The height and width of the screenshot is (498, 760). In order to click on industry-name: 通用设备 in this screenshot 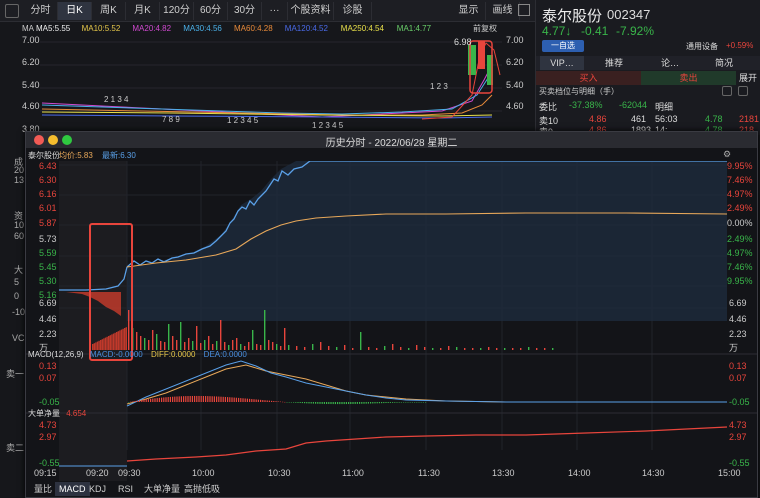, I will do `click(702, 46)`.